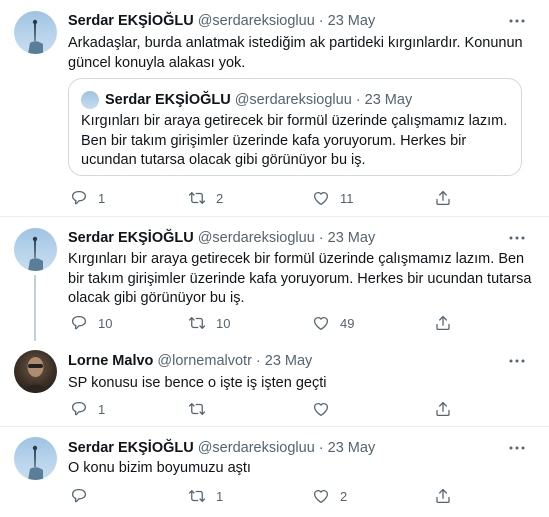 The width and height of the screenshot is (549, 517). What do you see at coordinates (274, 198) in the screenshot?
I see `tweet-actions: 1 2 11` at bounding box center [274, 198].